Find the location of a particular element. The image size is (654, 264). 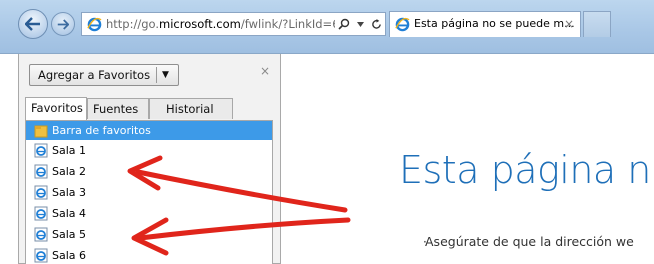

arrow-left-icon is located at coordinates (32, 24).